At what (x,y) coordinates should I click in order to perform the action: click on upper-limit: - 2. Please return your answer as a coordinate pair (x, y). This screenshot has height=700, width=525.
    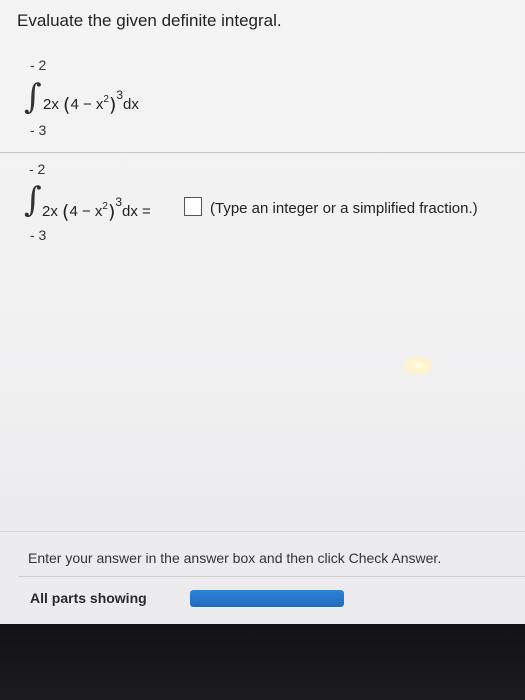
    Looking at the image, I should click on (38, 65).